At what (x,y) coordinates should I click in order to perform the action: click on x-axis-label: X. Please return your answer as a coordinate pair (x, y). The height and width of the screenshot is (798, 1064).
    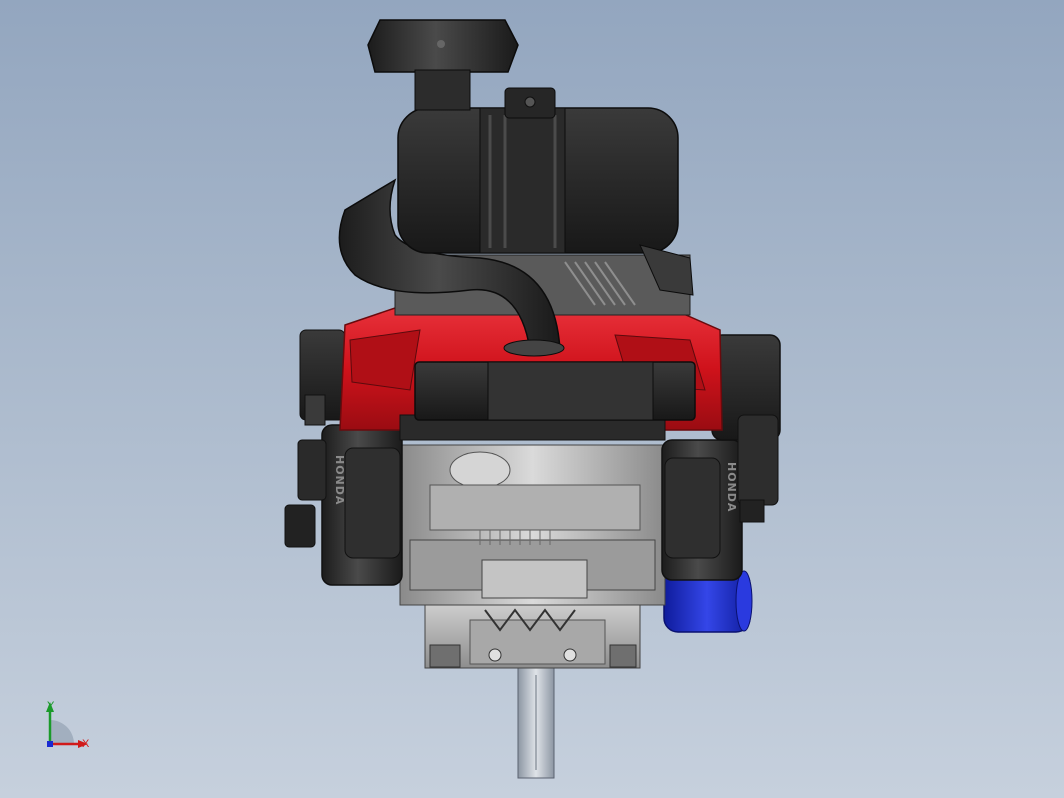
    Looking at the image, I should click on (86, 744).